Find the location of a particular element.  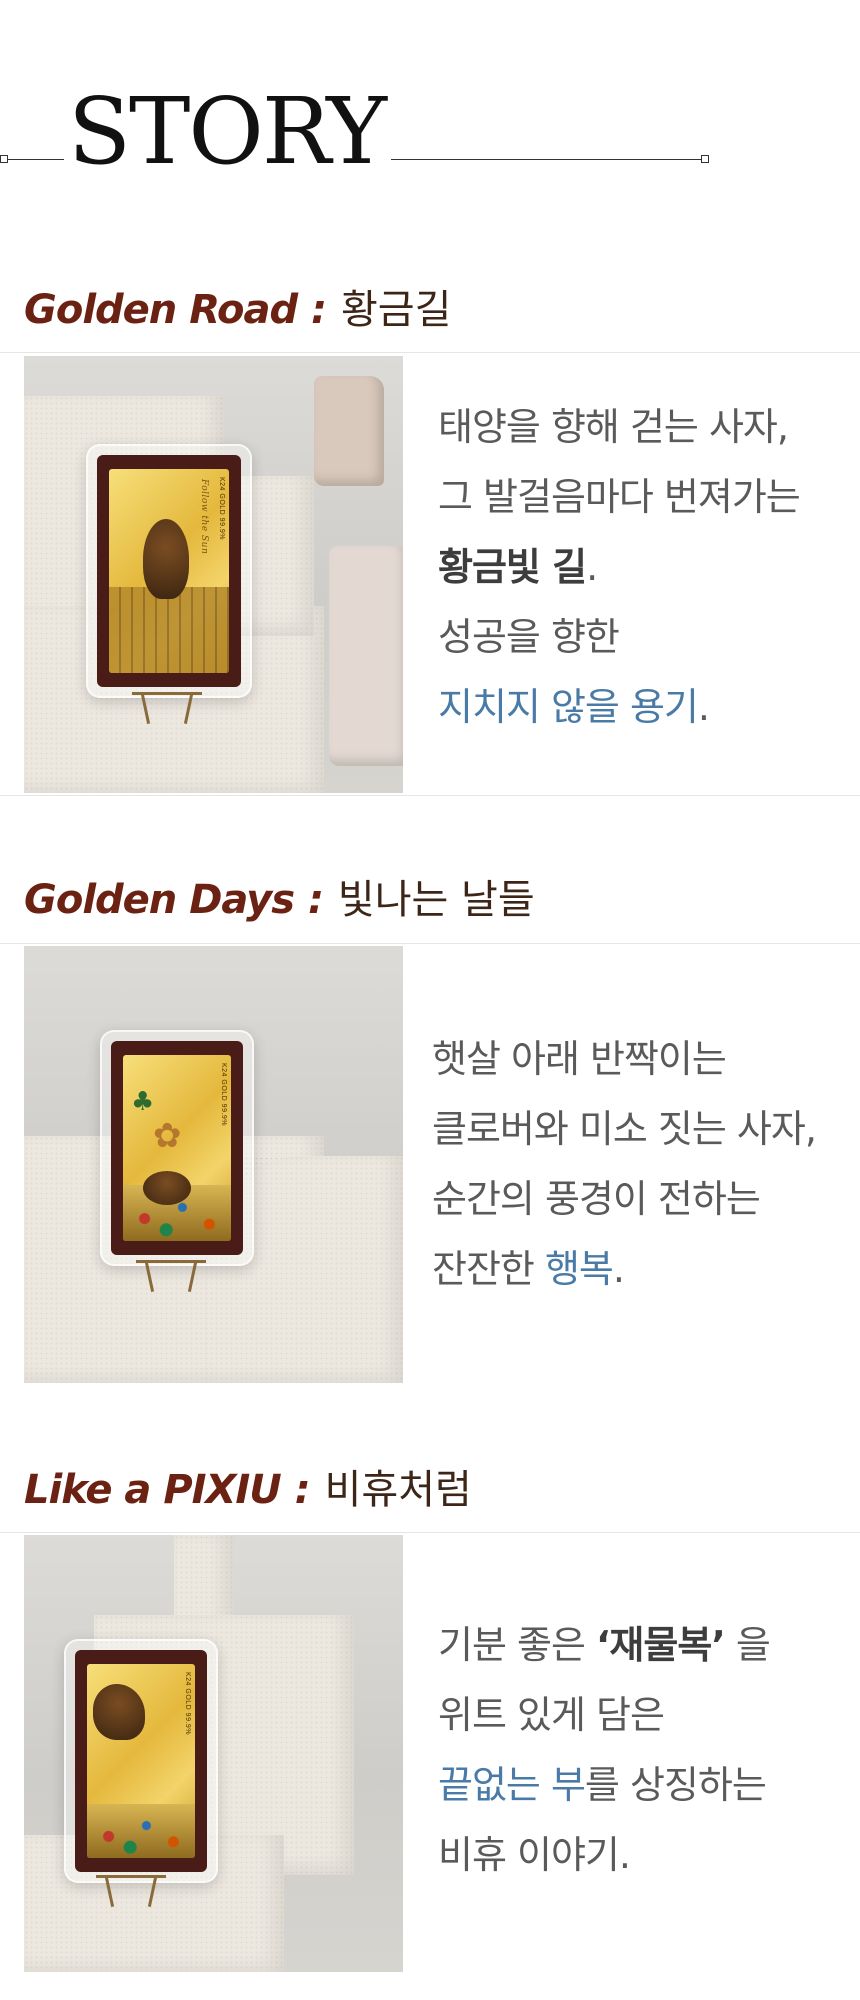

story-line: 황금빛 길. is located at coordinates (619, 567).